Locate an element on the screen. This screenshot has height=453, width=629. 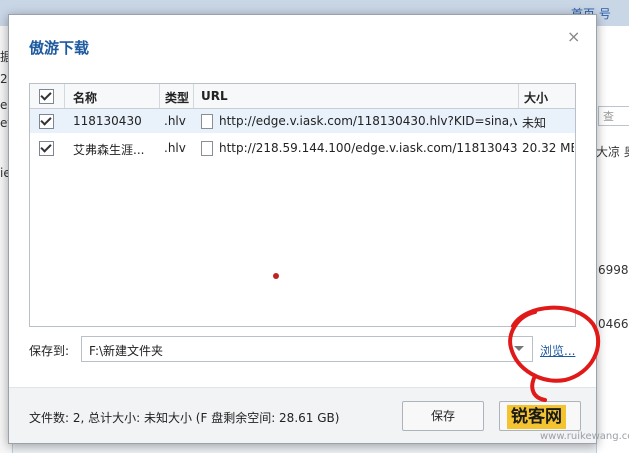
save-button: 保存 is located at coordinates (443, 416).